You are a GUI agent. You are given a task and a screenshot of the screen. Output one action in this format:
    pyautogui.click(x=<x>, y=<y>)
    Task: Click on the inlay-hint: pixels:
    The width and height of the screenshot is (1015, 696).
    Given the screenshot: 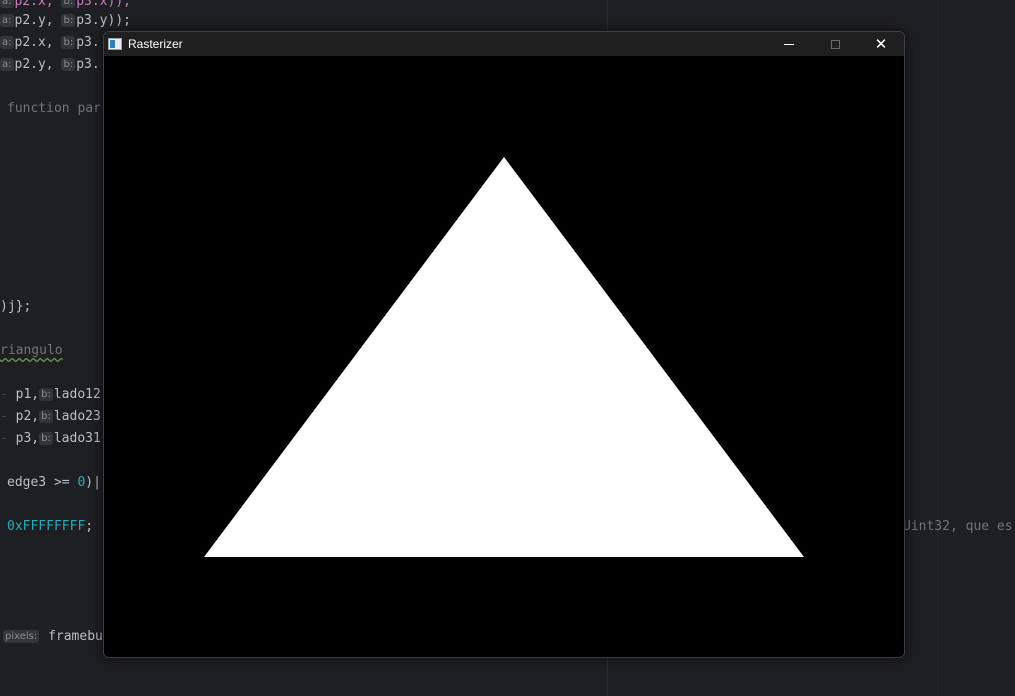 What is the action you would take?
    pyautogui.click(x=21, y=636)
    